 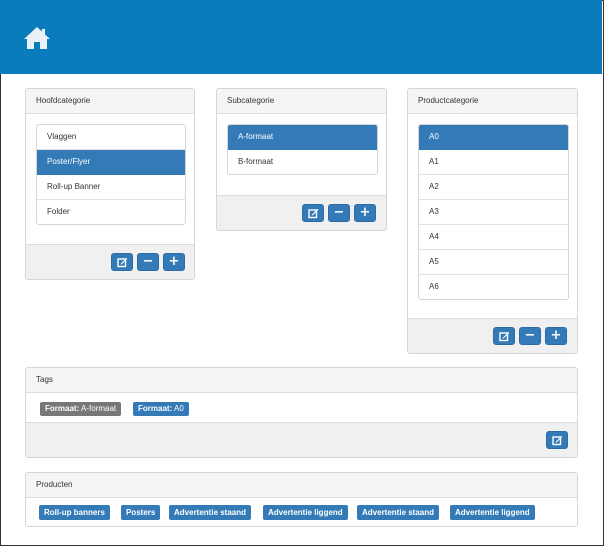 I want to click on list-item-a4: A4, so click(x=493, y=237).